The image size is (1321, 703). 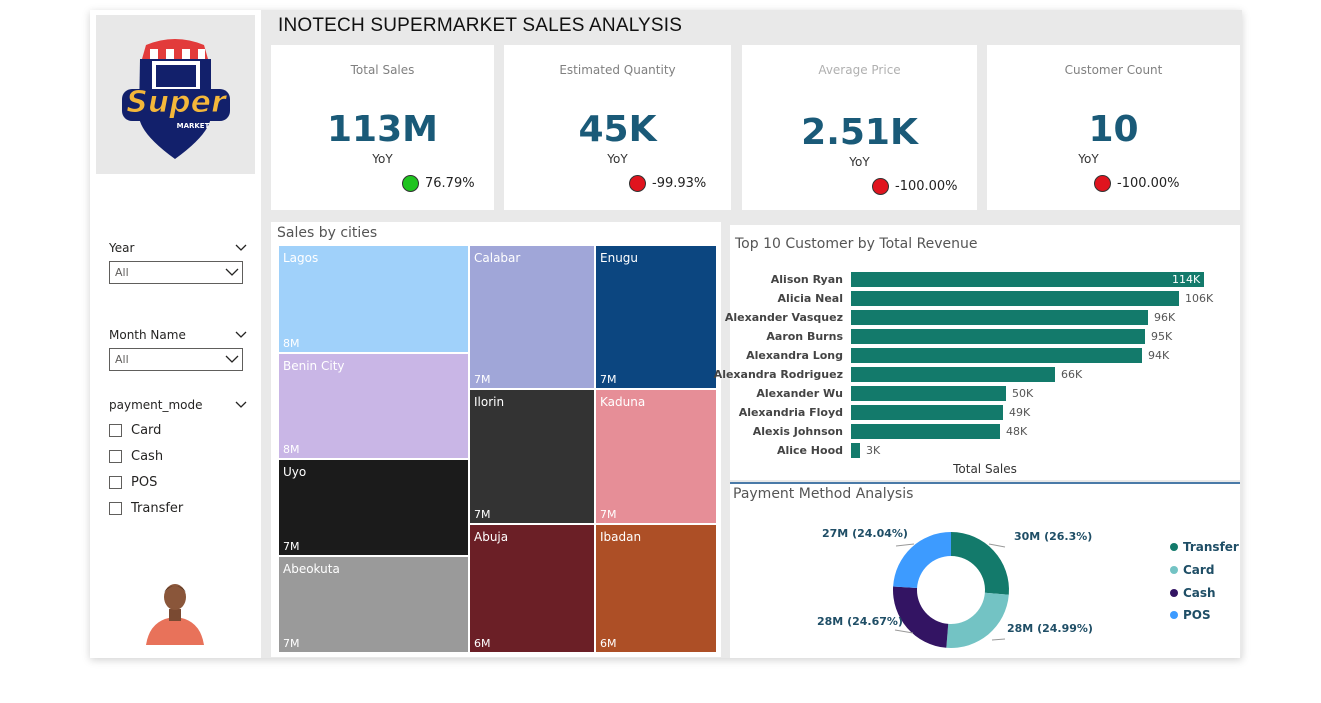 What do you see at coordinates (922, 560) in the screenshot?
I see `donut-slice-pos` at bounding box center [922, 560].